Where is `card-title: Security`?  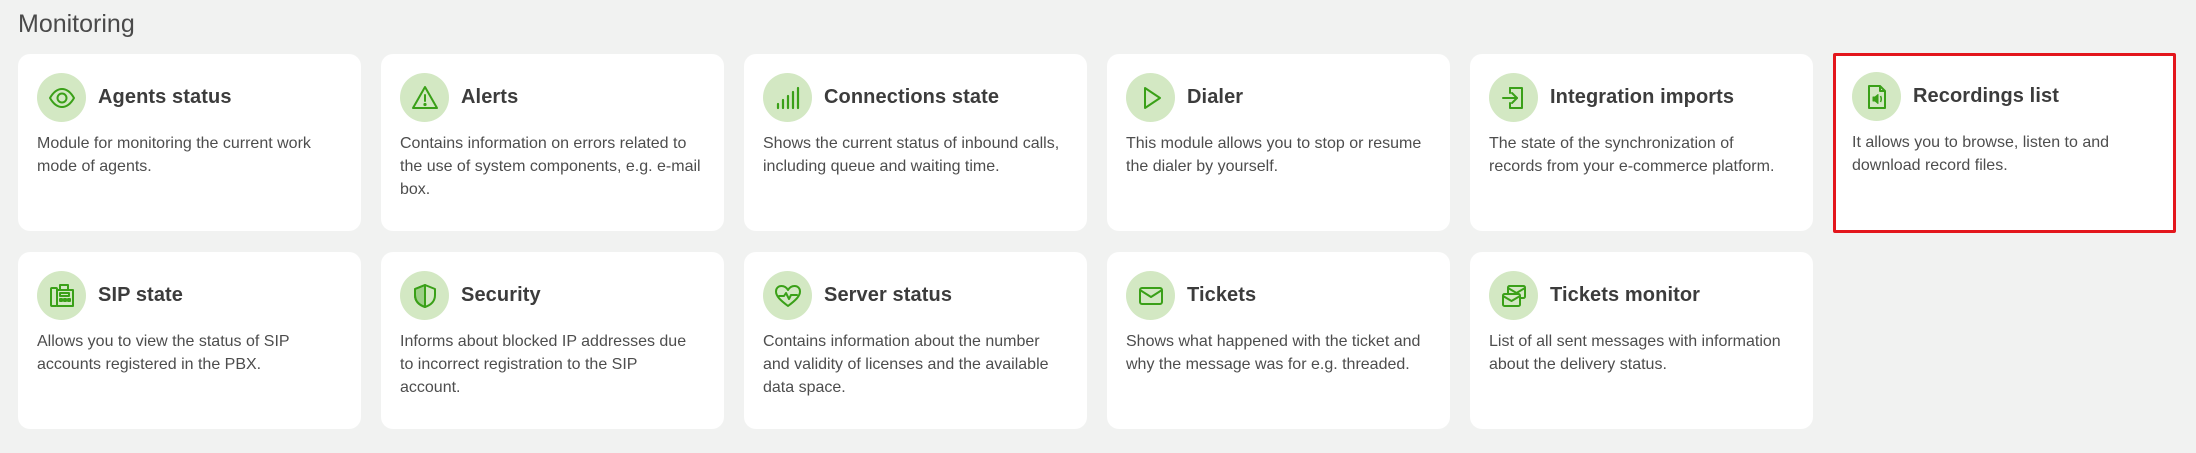
card-title: Security is located at coordinates (501, 295).